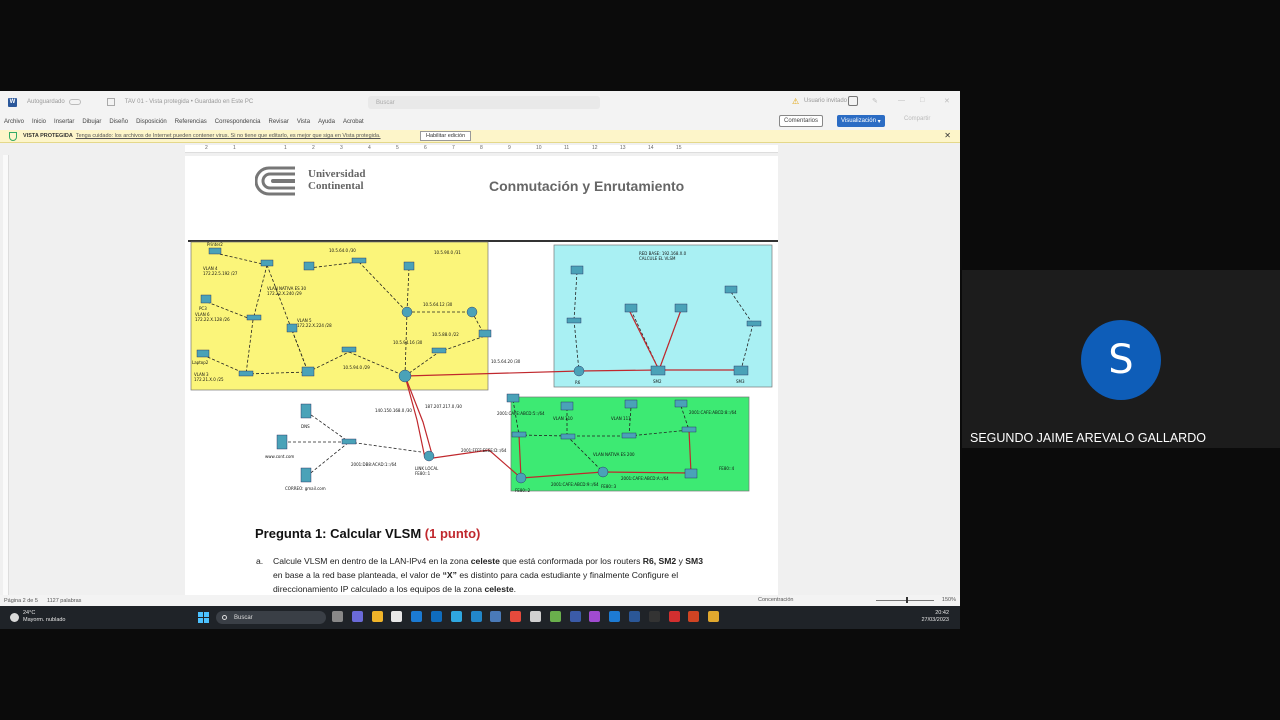 This screenshot has height=720, width=1280. I want to click on item-bold: R6, SM2, so click(659, 561).